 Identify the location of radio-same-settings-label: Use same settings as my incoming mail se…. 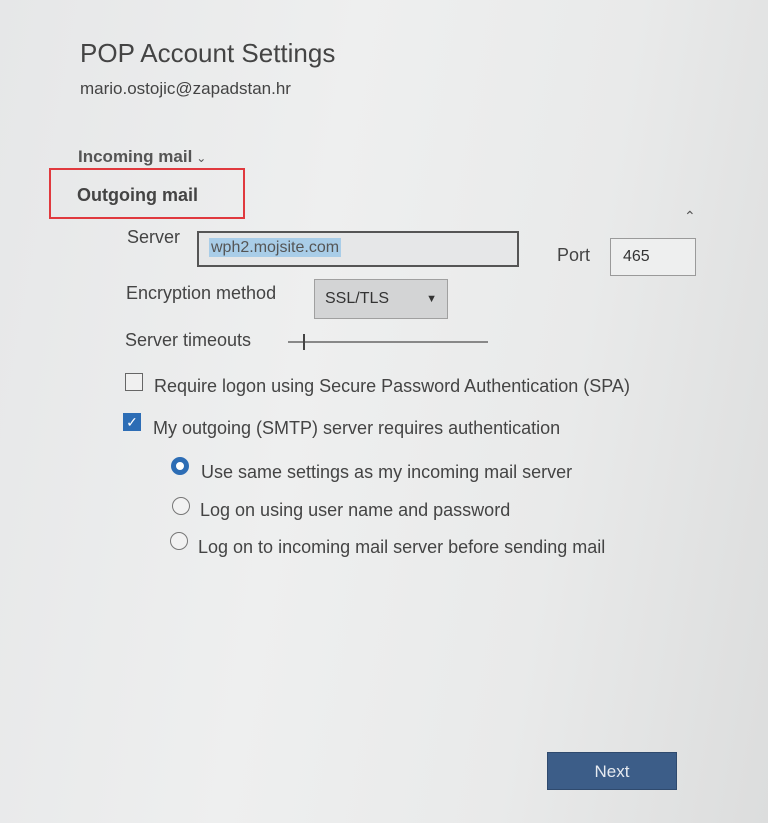
(386, 472).